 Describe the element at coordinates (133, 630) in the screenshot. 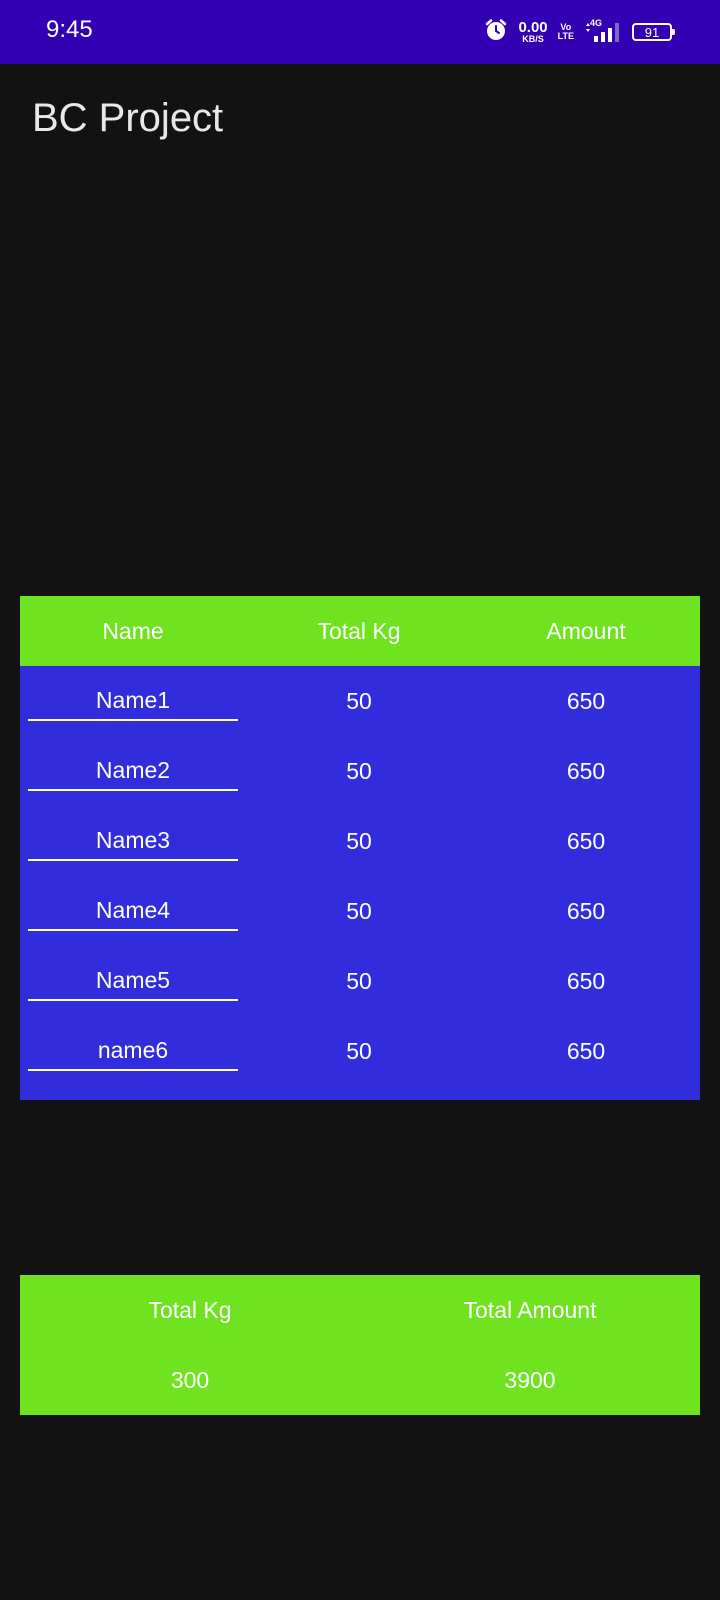

I see `header-name: Name` at that location.